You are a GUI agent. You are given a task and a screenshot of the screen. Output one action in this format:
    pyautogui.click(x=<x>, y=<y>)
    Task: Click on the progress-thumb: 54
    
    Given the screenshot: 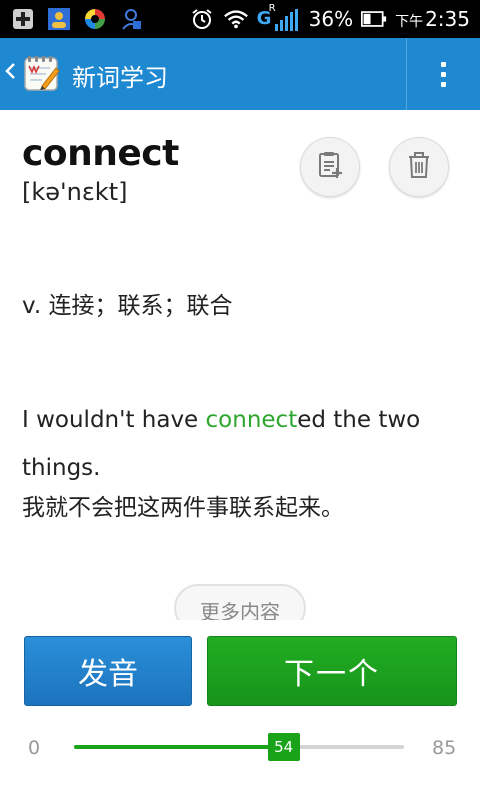 What is the action you would take?
    pyautogui.click(x=283, y=747)
    